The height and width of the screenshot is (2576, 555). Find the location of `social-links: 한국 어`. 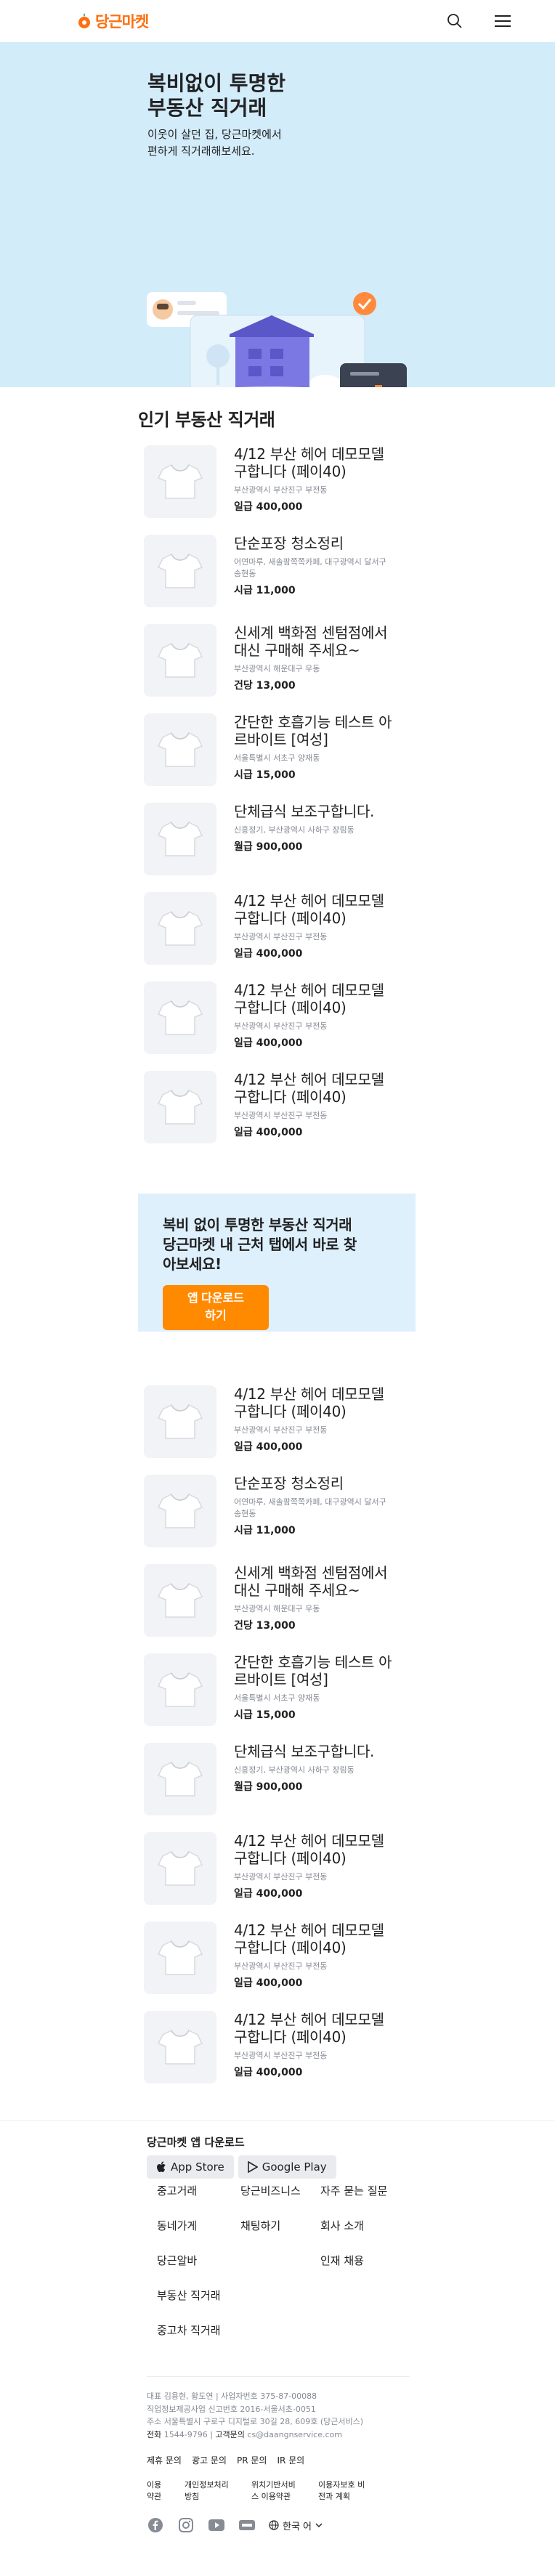

social-links: 한국 어 is located at coordinates (351, 2525).